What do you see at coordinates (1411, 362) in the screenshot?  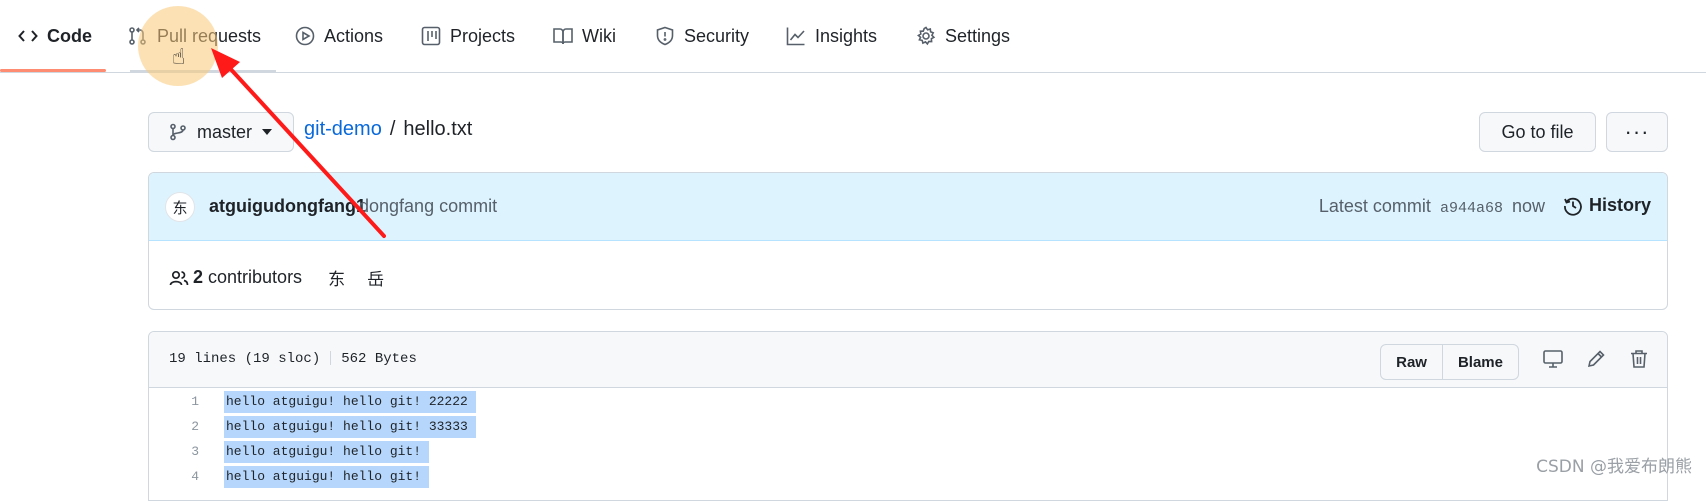 I see `raw-button: Raw` at bounding box center [1411, 362].